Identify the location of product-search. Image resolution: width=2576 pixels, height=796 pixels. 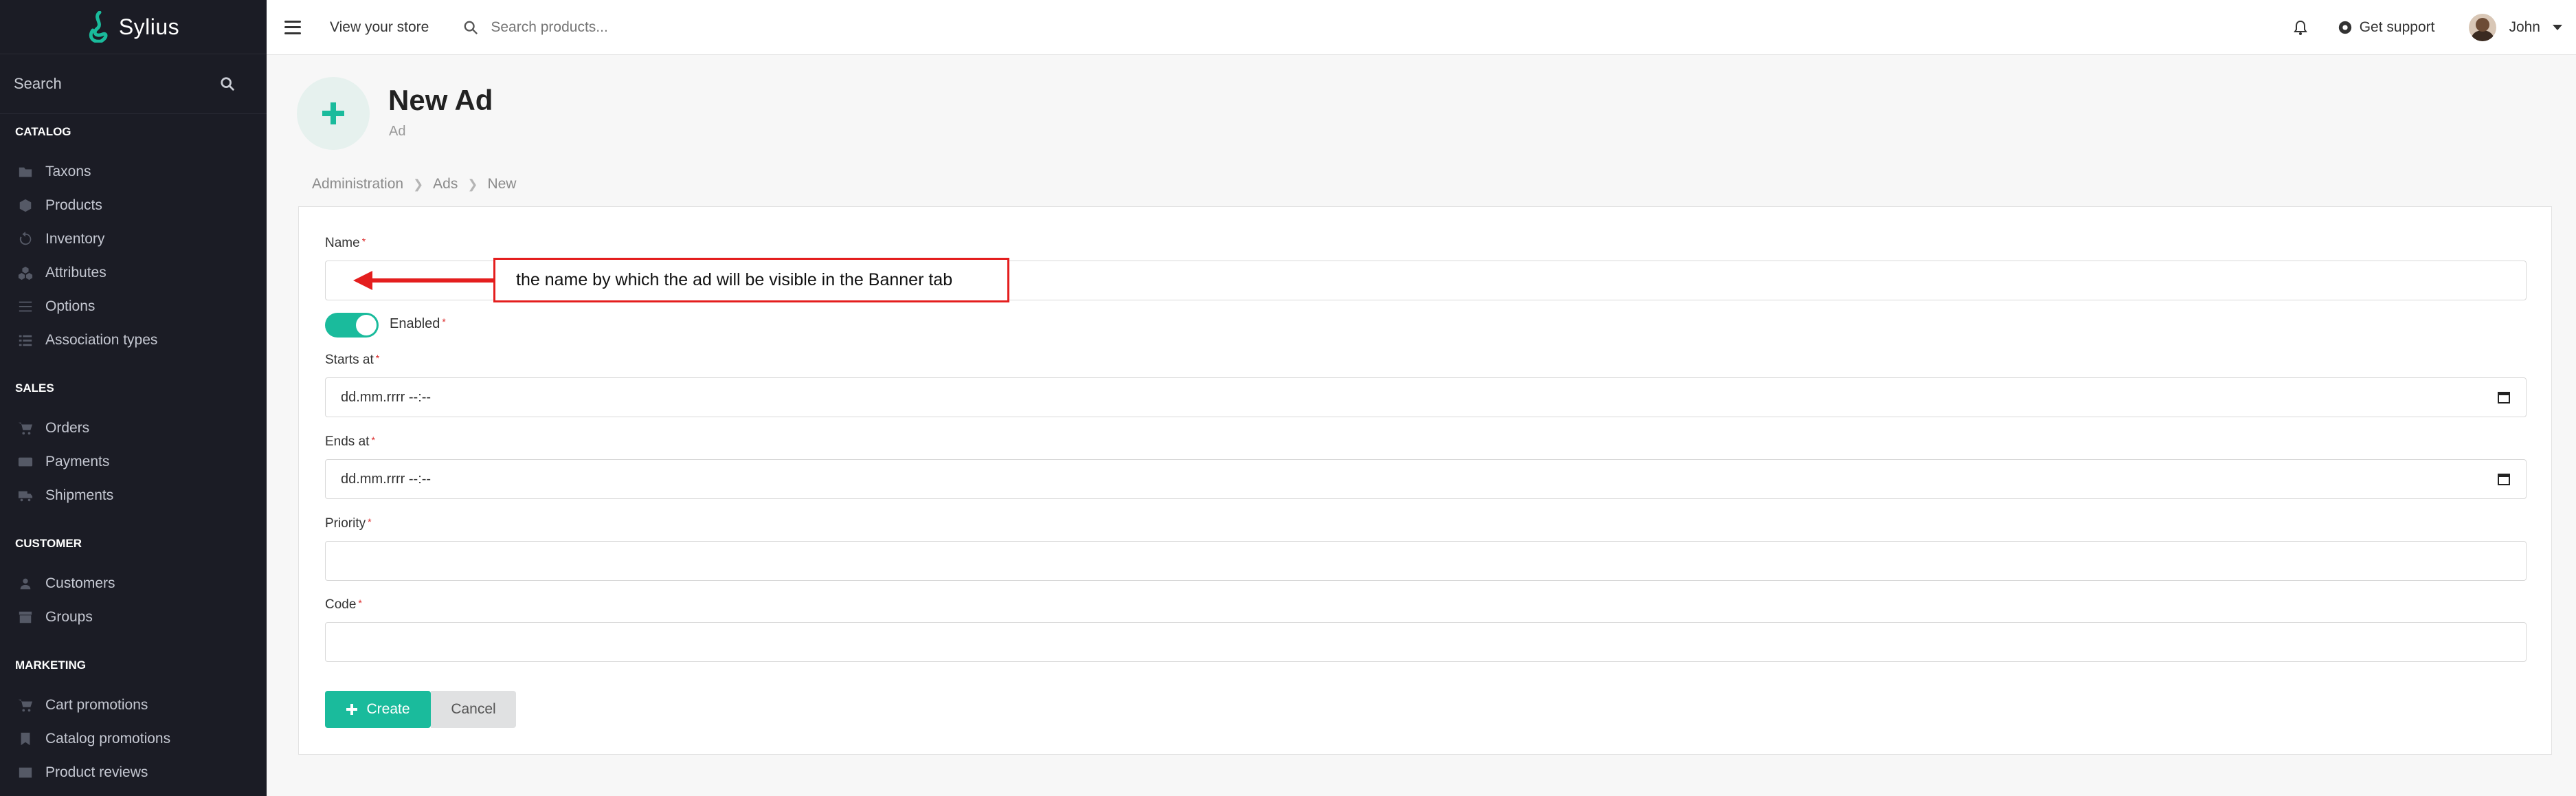
(614, 27).